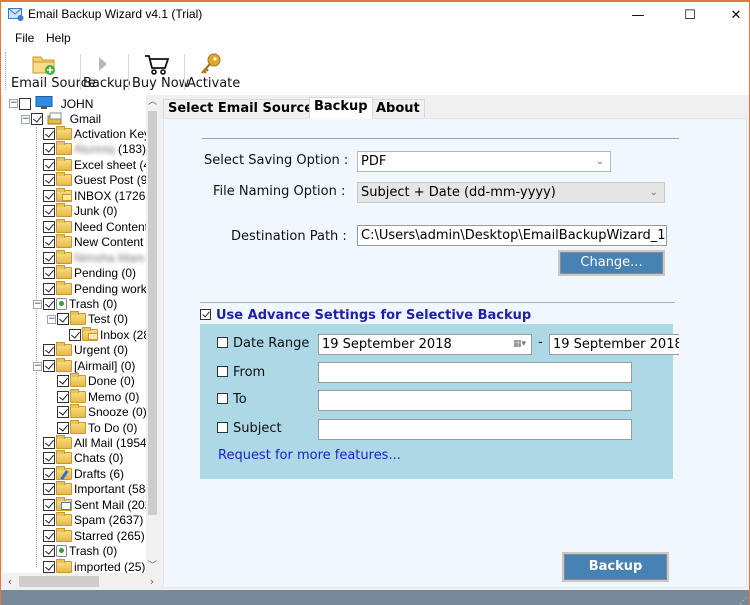 The height and width of the screenshot is (605, 750). What do you see at coordinates (89, 273) in the screenshot?
I see `tree-folder-item: Pending (0)` at bounding box center [89, 273].